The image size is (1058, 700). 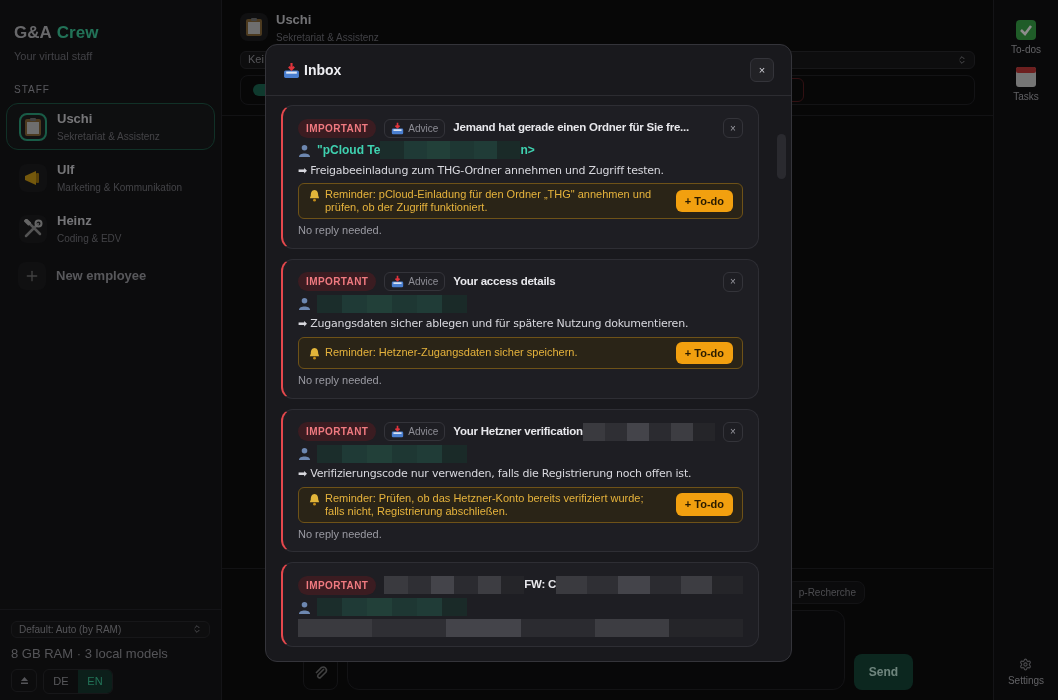 I want to click on logo-text: G&A, so click(x=33, y=33).